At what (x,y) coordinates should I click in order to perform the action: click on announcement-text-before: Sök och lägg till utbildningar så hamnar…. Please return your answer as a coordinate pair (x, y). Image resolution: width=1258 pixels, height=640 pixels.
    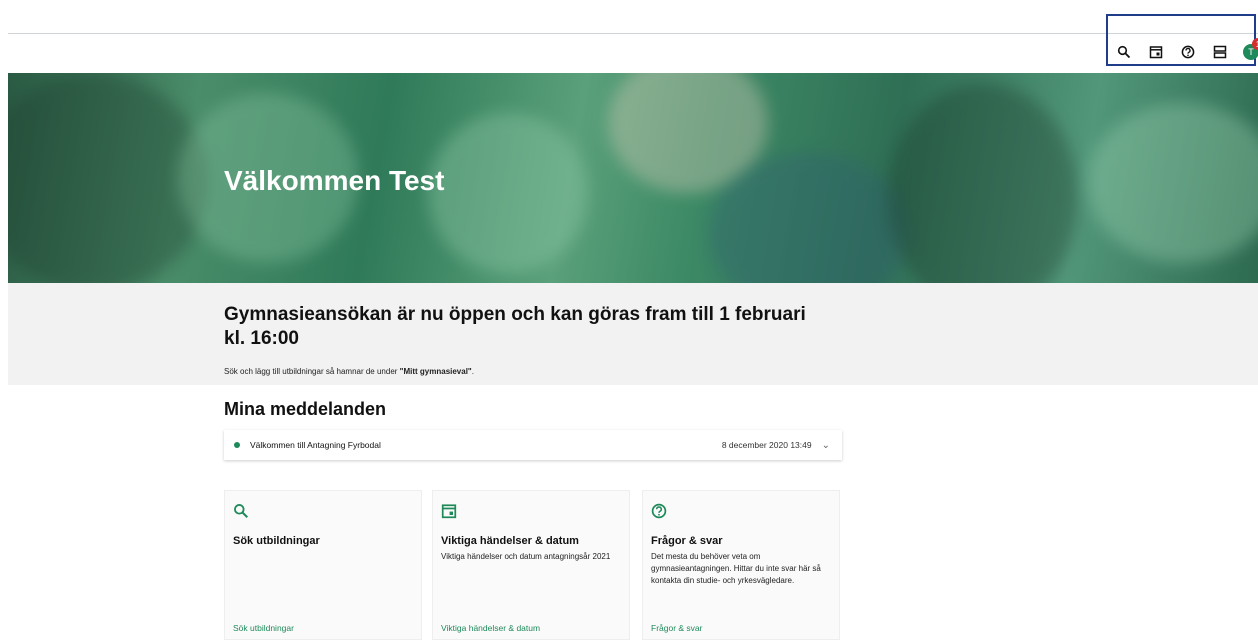
    Looking at the image, I should click on (312, 371).